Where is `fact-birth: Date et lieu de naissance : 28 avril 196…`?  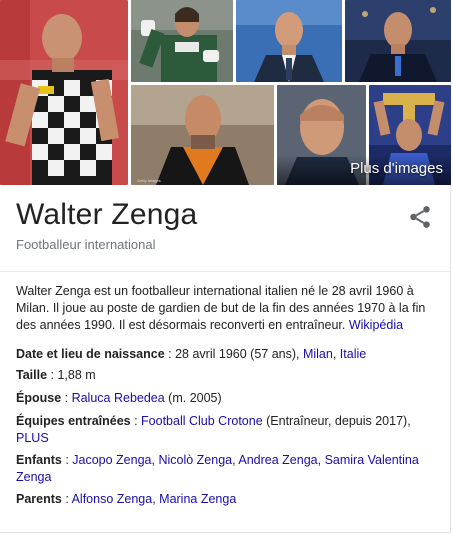
fact-birth: Date et lieu de naissance : 28 avril 196… is located at coordinates (229, 354).